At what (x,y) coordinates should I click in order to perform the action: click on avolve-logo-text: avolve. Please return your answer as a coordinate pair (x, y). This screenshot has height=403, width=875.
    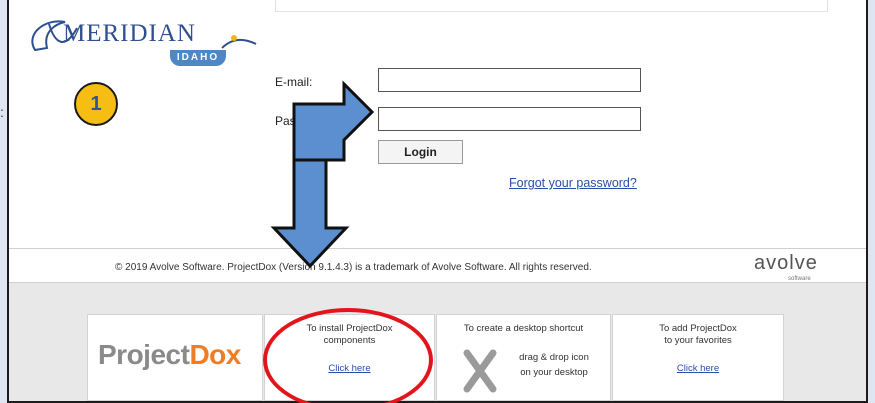
    Looking at the image, I should click on (786, 263).